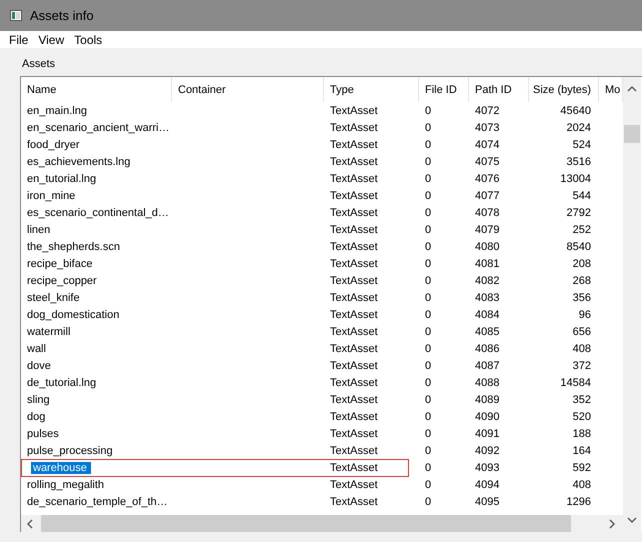  What do you see at coordinates (579, 128) in the screenshot?
I see `size-cell-text: 2024` at bounding box center [579, 128].